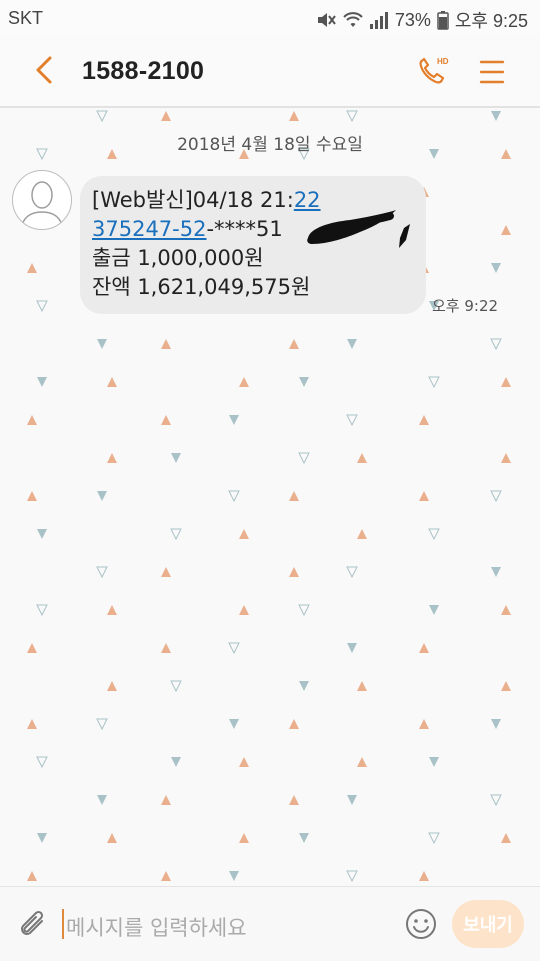  I want to click on status-icons: 73% 오후 9:25, so click(421, 20).